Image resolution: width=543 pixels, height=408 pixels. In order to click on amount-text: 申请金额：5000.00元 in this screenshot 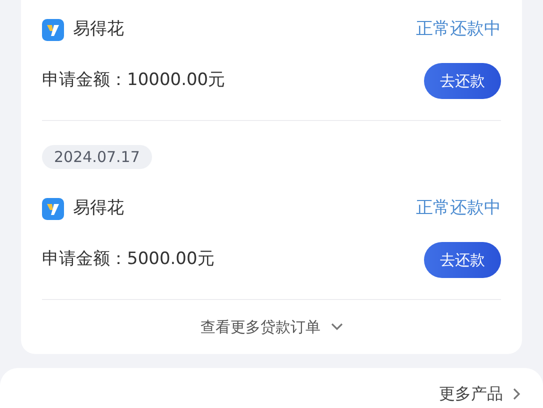, I will do `click(128, 260)`.